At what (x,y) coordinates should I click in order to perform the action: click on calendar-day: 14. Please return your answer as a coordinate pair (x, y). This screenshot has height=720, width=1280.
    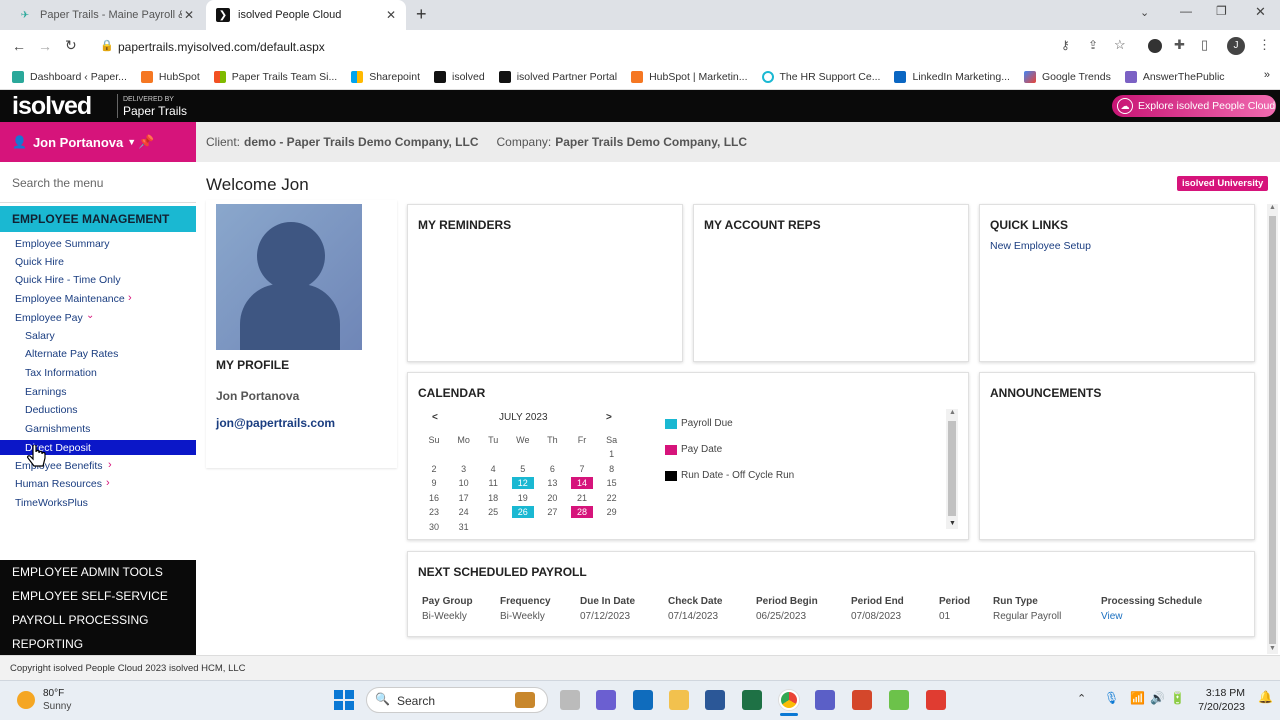
    Looking at the image, I should click on (582, 483).